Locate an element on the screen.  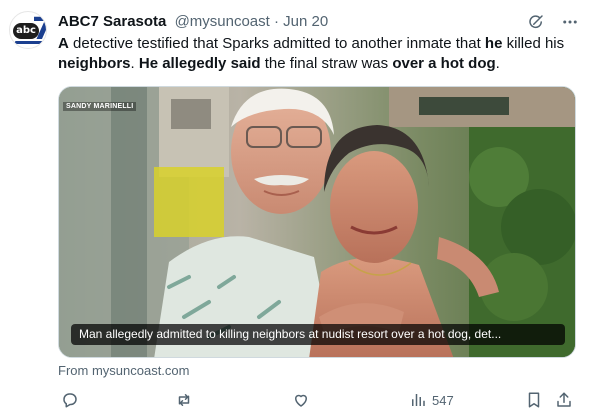
top-actions is located at coordinates (553, 22).